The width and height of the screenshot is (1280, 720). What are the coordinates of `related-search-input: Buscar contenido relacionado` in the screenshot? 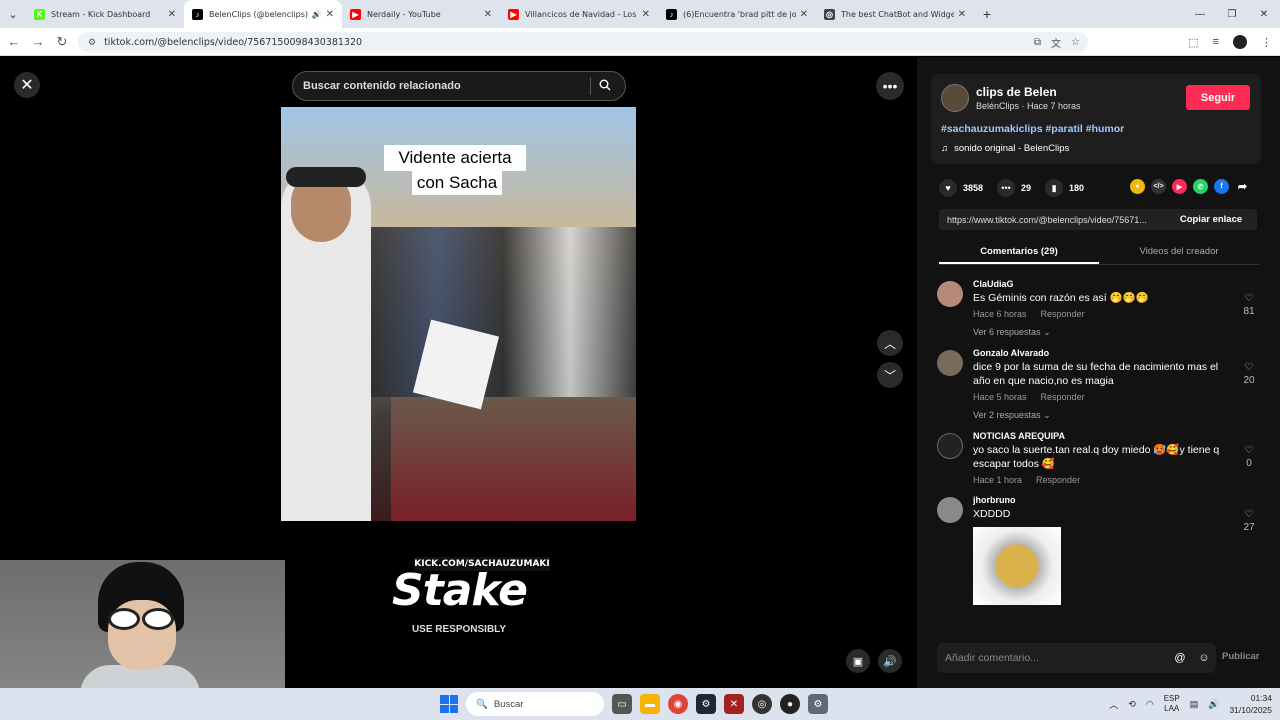 It's located at (459, 86).